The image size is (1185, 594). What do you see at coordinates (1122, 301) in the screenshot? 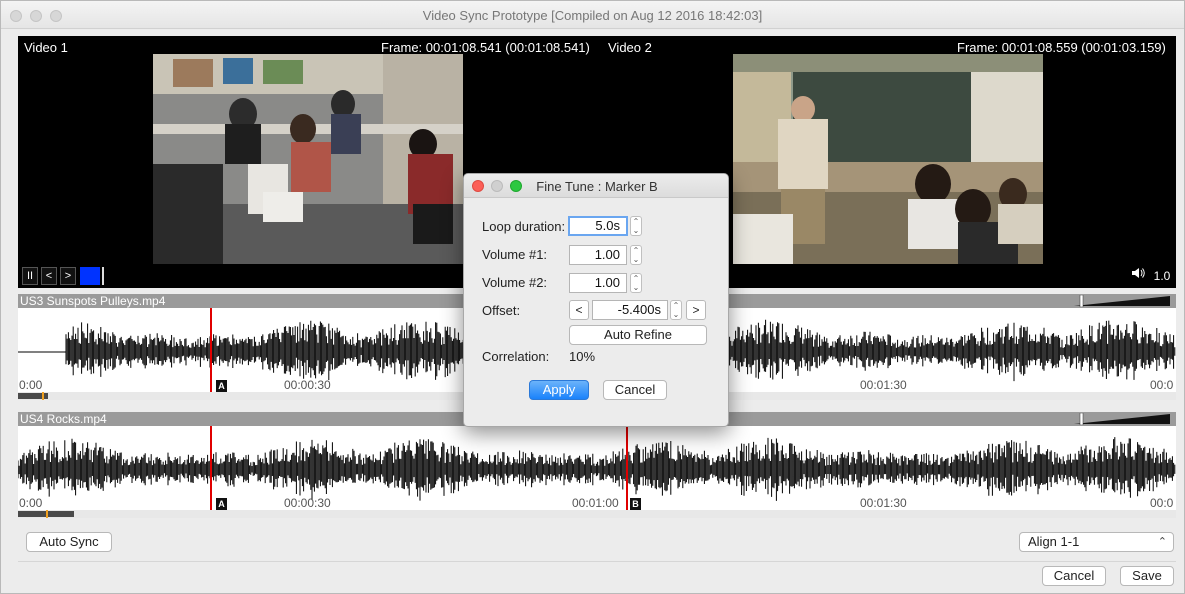
I see `track1-volume-slider` at bounding box center [1122, 301].